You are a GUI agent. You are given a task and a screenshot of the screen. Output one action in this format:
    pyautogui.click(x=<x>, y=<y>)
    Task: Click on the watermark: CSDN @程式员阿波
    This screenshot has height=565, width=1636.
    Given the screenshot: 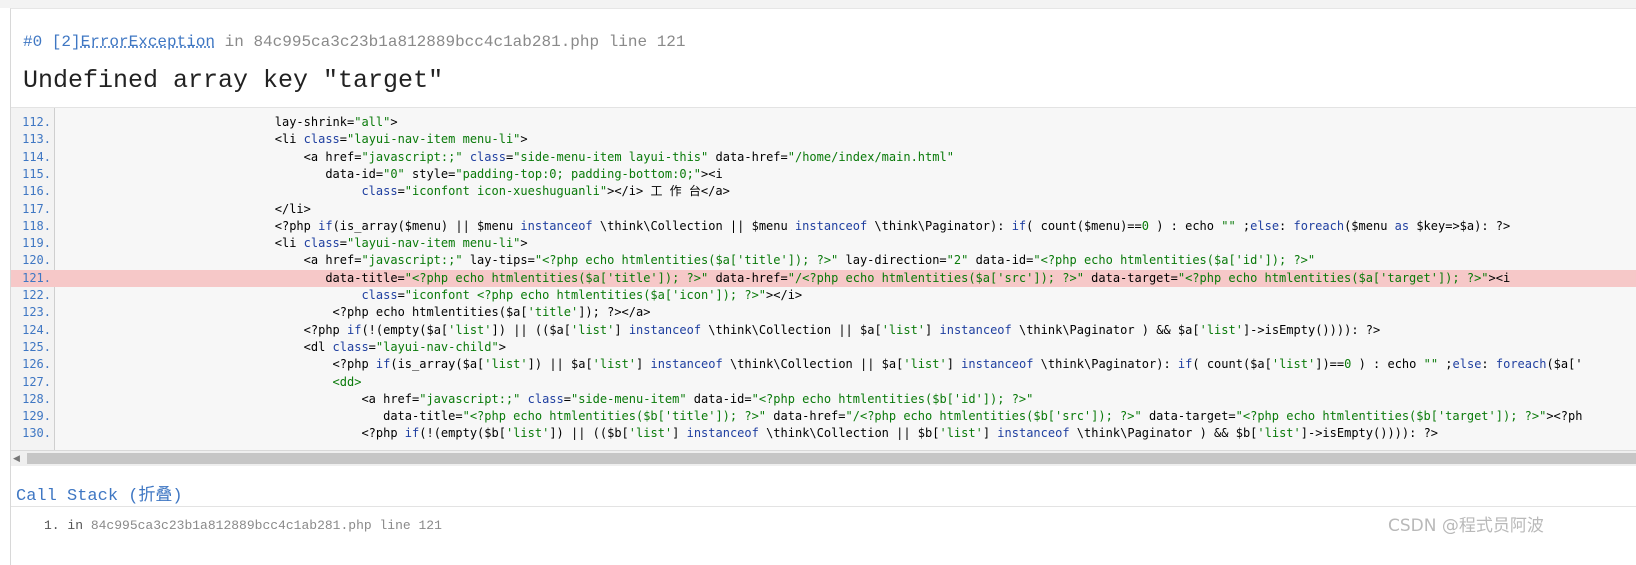 What is the action you would take?
    pyautogui.click(x=1466, y=526)
    